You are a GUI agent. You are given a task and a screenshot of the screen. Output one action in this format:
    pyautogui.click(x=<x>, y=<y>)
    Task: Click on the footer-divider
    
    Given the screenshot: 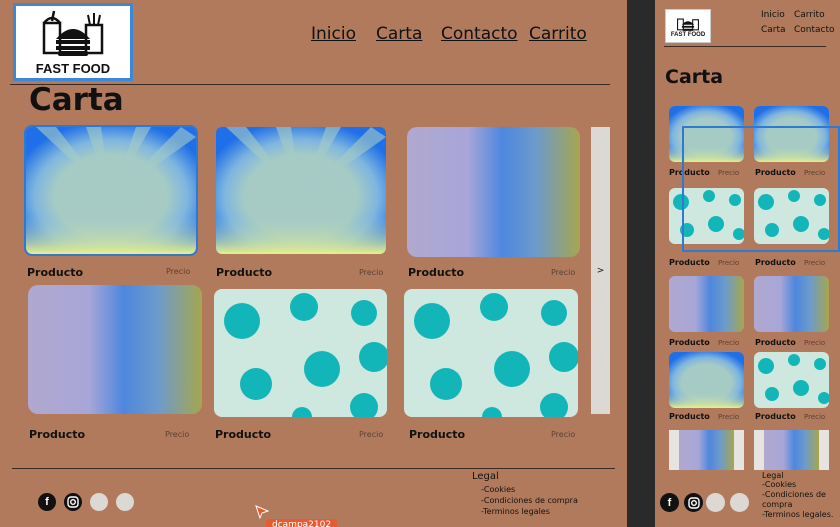 What is the action you would take?
    pyautogui.click(x=313, y=468)
    